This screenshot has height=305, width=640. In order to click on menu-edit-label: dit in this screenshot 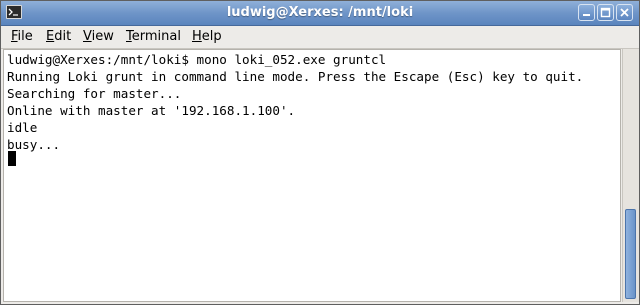, I will do `click(63, 36)`.